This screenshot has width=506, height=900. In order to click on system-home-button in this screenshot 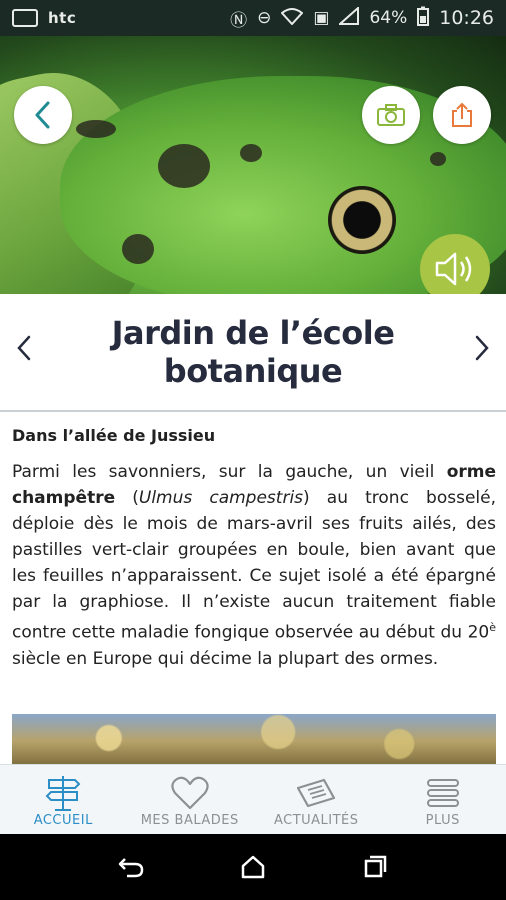, I will do `click(253, 867)`.